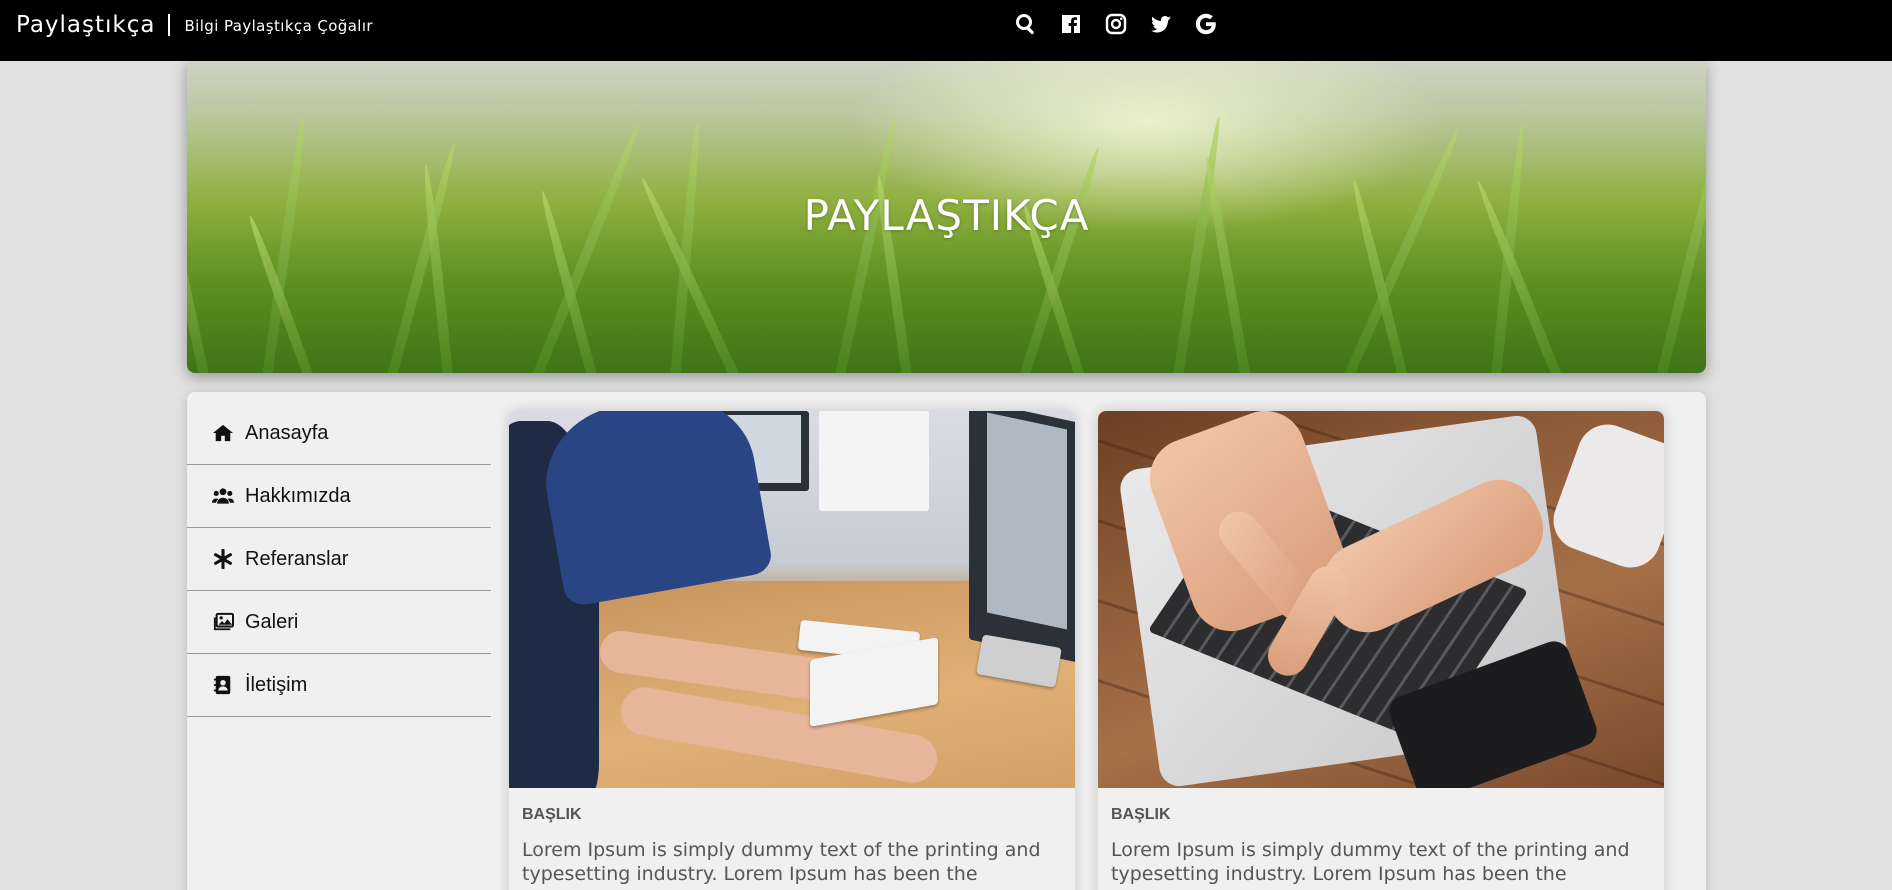  I want to click on sidebar-item-iletisim: İletişim, so click(339, 685).